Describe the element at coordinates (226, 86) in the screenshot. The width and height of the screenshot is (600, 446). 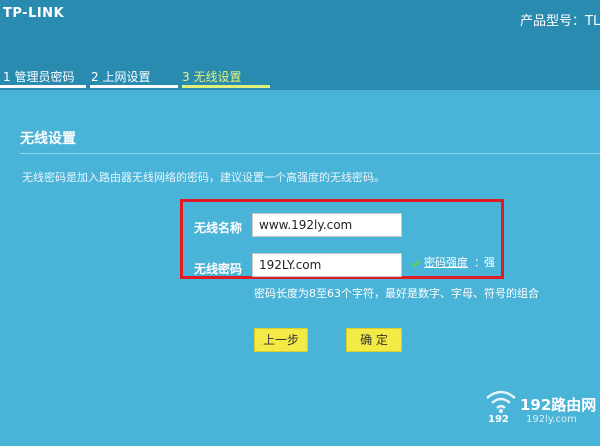
I see `step-line-wireless-setup` at that location.